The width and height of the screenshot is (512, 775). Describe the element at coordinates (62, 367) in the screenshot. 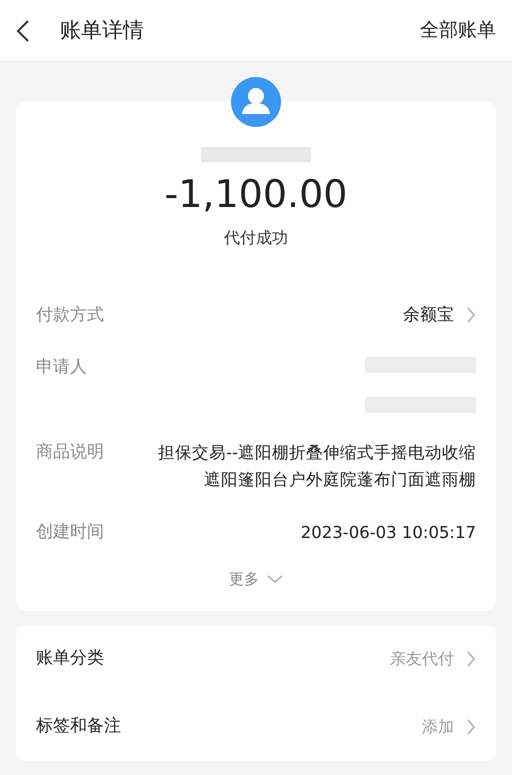

I see `field-label: 申请人` at that location.